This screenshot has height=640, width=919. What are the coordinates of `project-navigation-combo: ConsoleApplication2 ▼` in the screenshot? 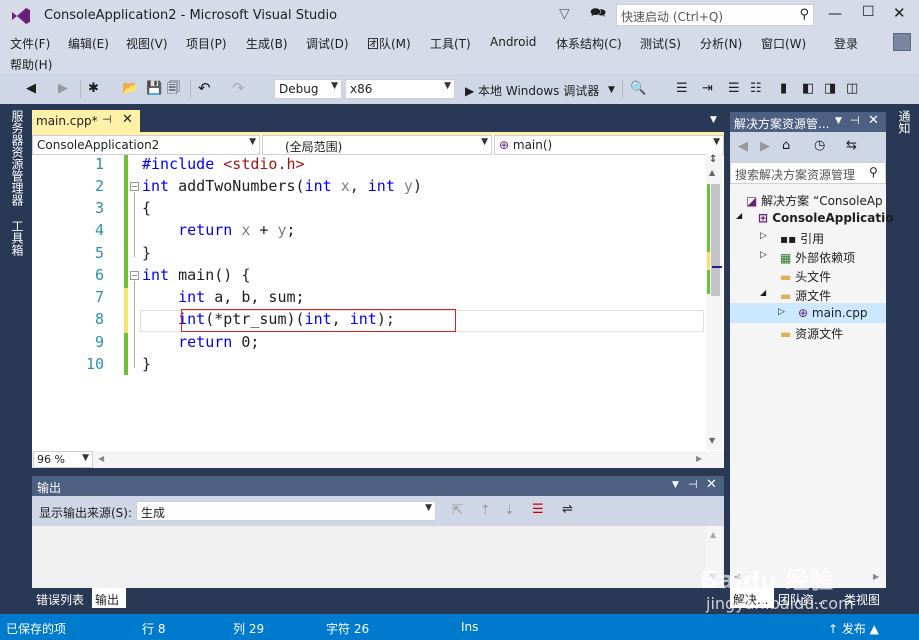 It's located at (146, 145).